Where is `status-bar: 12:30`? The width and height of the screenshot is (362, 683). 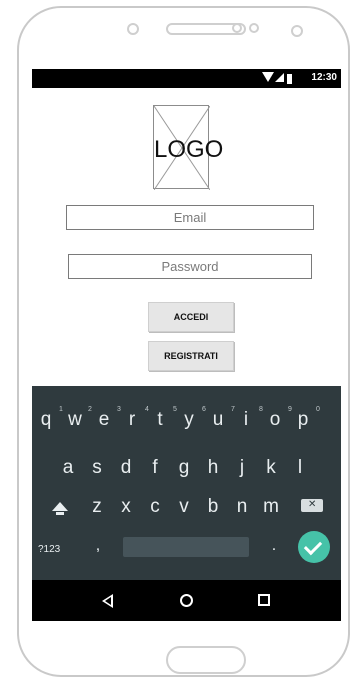 status-bar: 12:30 is located at coordinates (186, 78).